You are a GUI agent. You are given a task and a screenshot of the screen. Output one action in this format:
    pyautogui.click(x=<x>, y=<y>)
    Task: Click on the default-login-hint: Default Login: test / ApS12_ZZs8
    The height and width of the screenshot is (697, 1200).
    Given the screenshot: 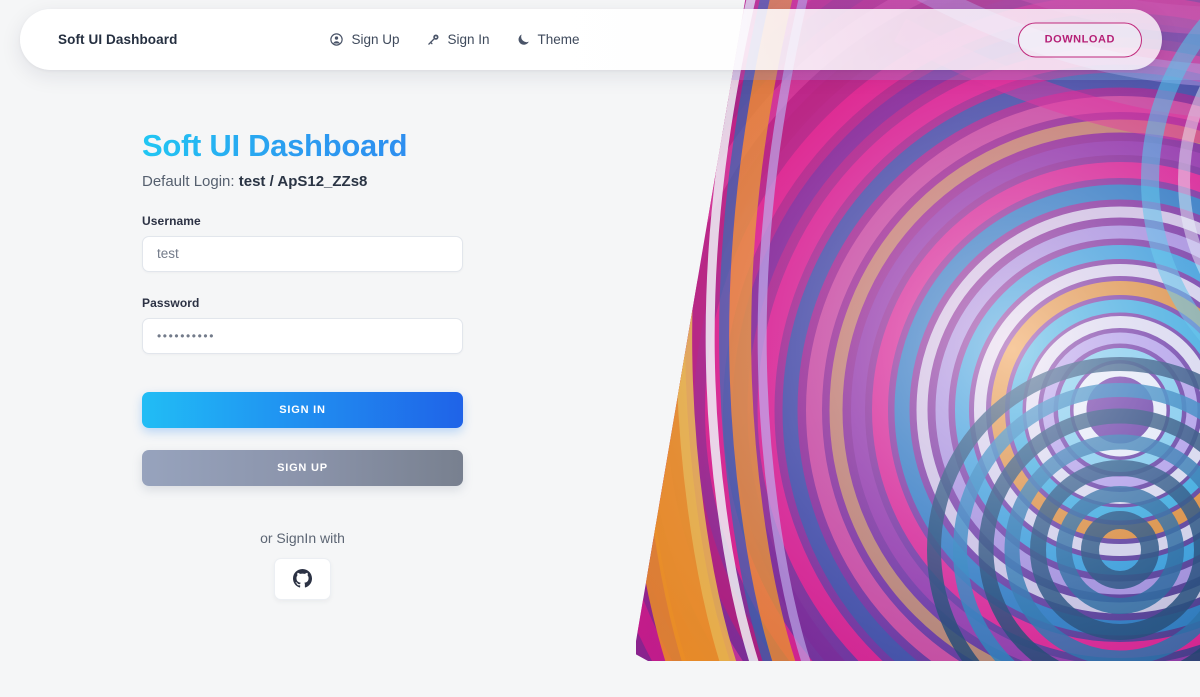 What is the action you would take?
    pyautogui.click(x=307, y=181)
    